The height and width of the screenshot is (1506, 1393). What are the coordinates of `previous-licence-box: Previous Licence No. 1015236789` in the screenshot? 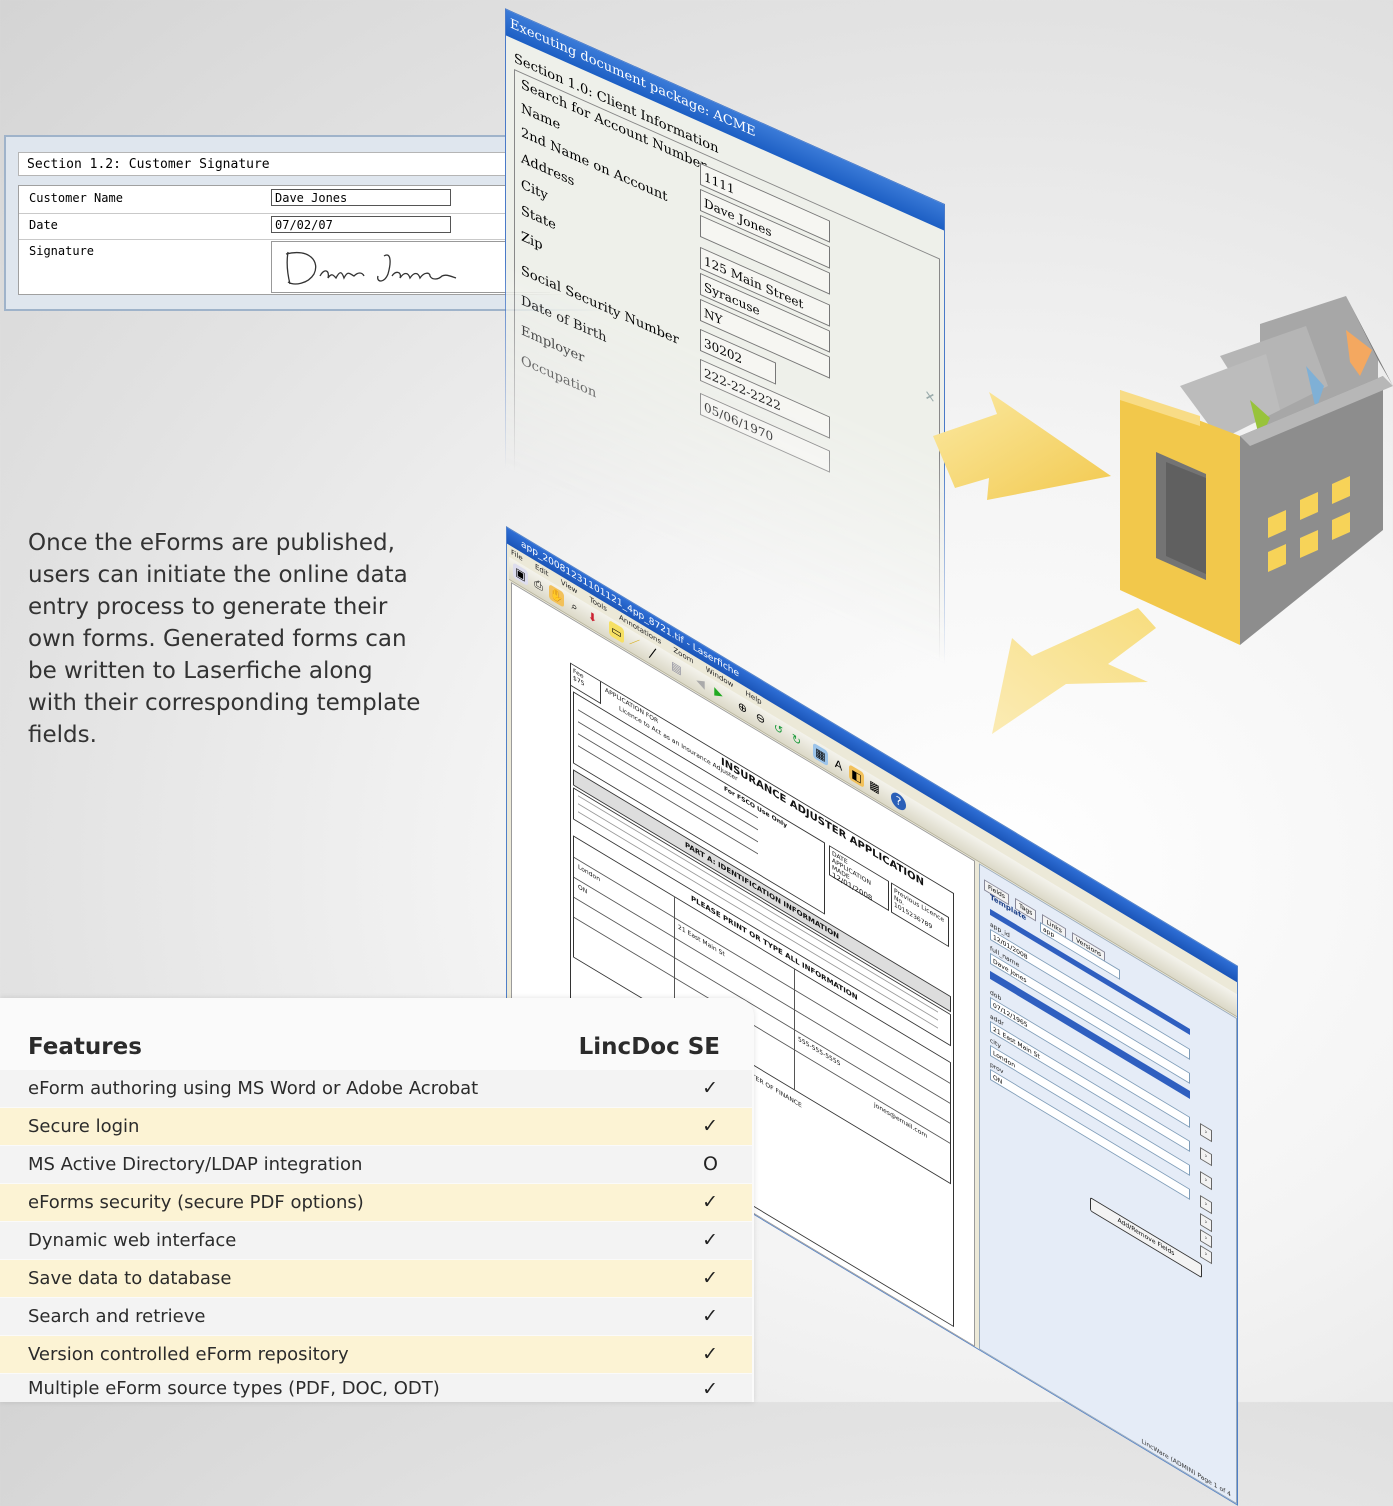 It's located at (920, 915).